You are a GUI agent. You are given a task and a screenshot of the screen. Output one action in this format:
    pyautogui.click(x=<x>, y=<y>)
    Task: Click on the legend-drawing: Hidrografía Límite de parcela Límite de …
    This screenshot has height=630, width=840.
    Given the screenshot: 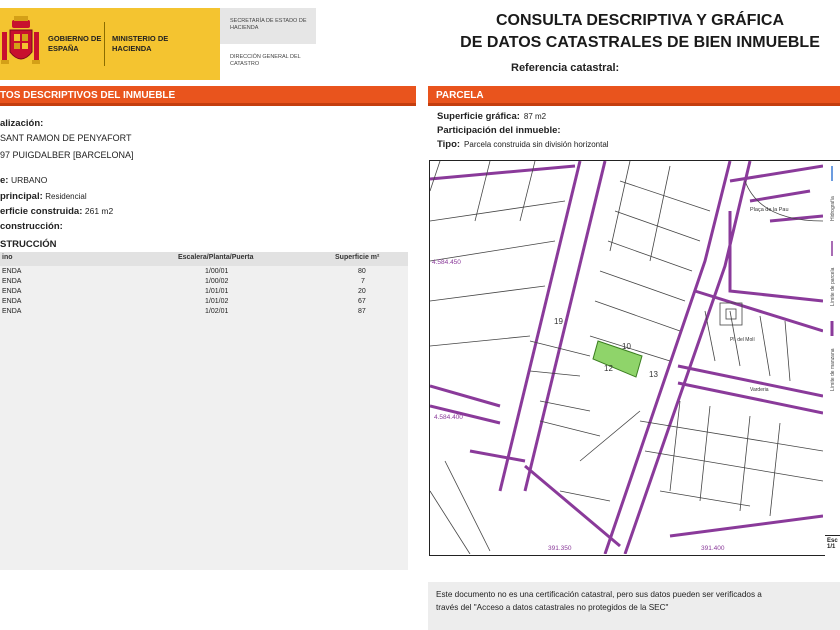 What is the action you would take?
    pyautogui.click(x=833, y=278)
    